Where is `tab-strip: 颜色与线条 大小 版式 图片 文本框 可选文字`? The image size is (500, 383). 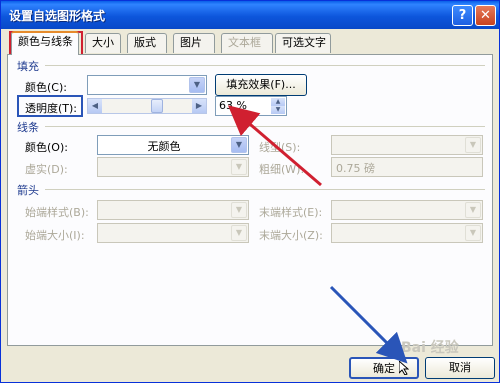
tab-strip: 颜色与线条 大小 版式 图片 文本框 可选文字 is located at coordinates (250, 43).